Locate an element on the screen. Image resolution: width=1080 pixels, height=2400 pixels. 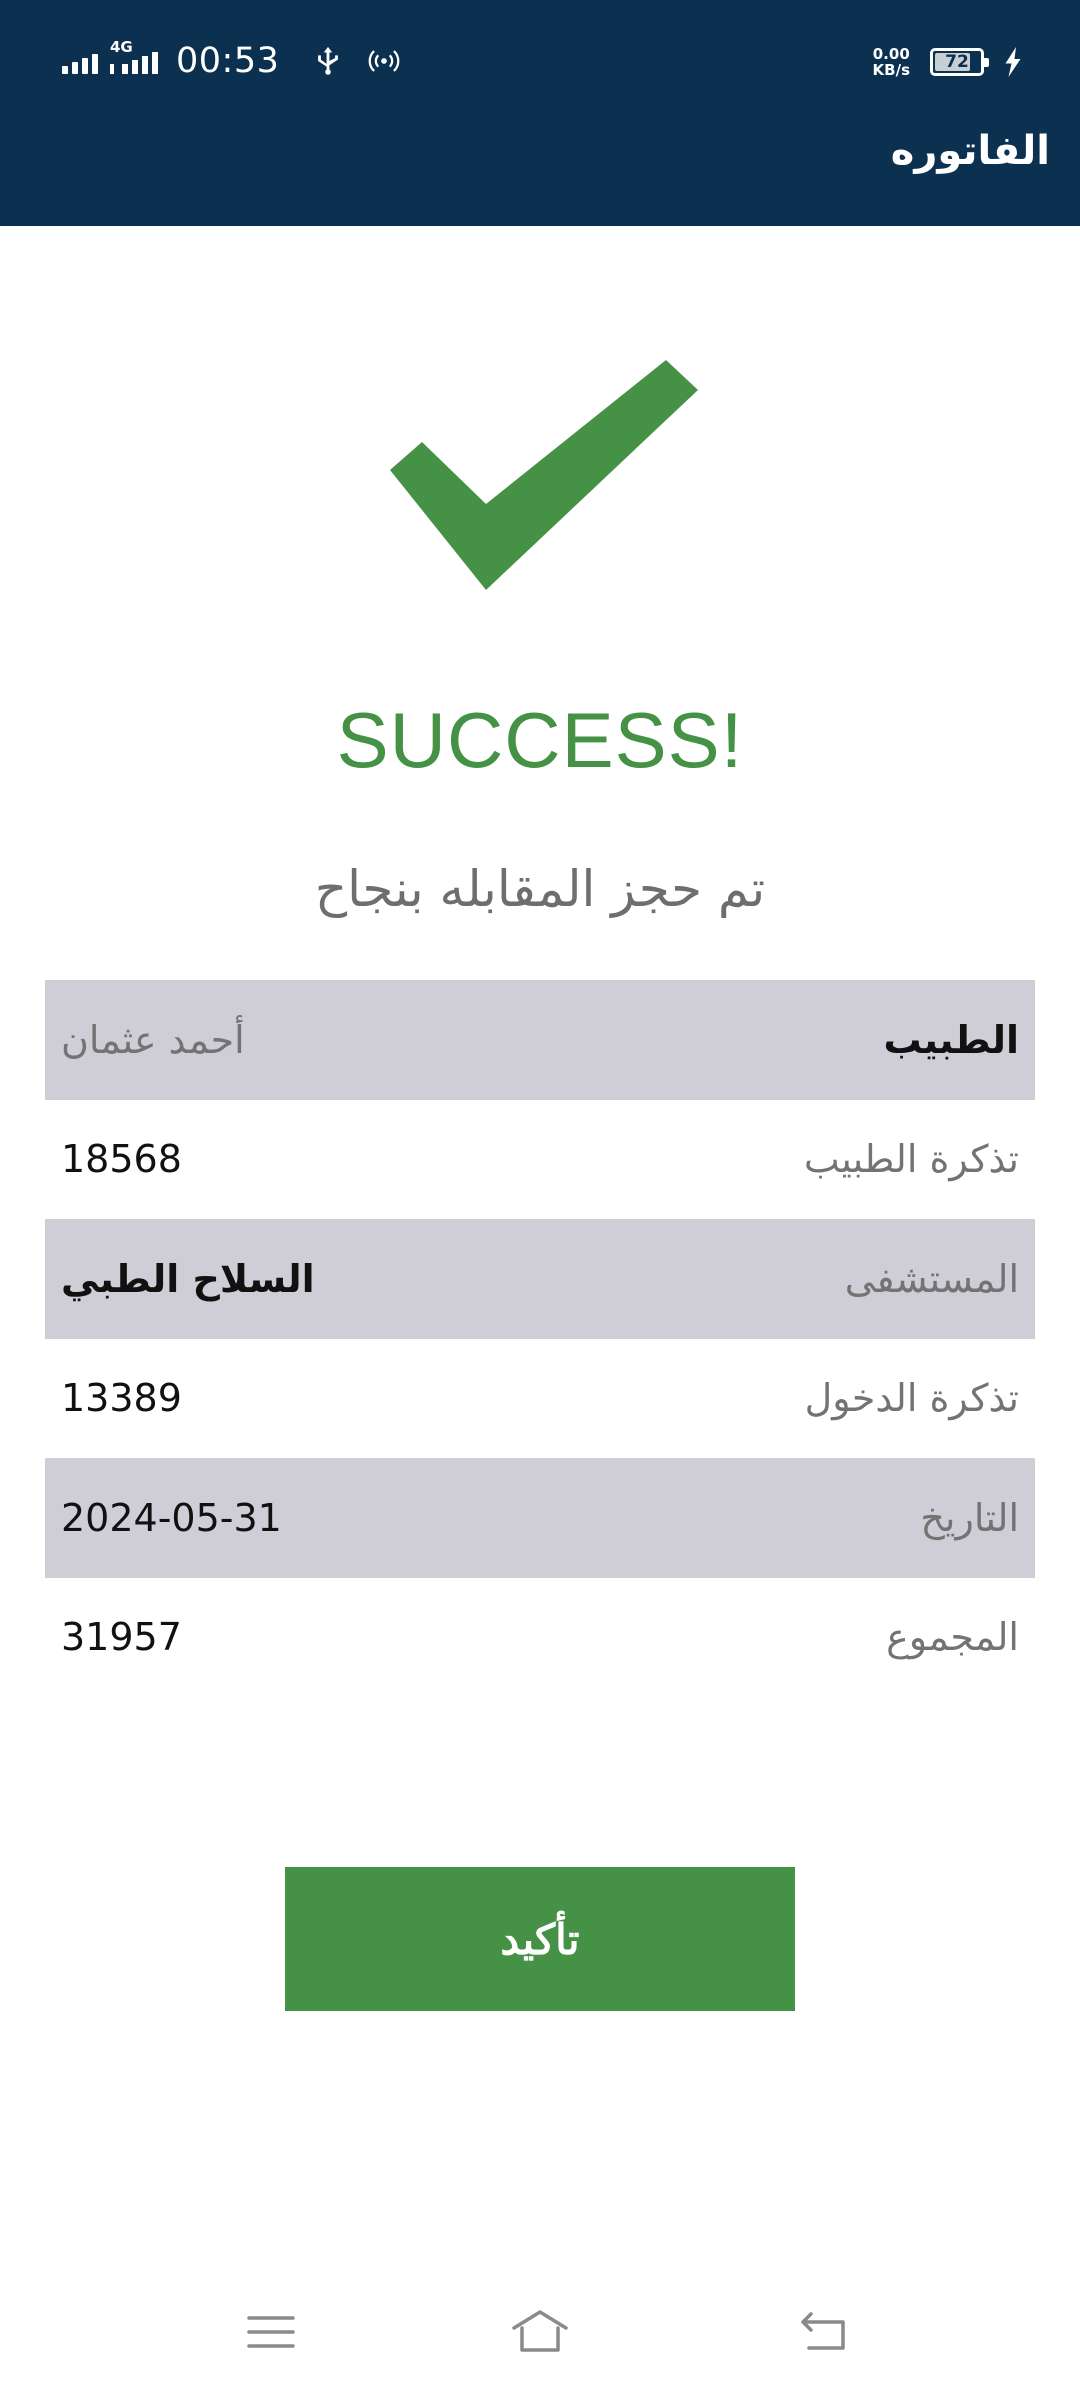
battery-level: 72 is located at coordinates (957, 62).